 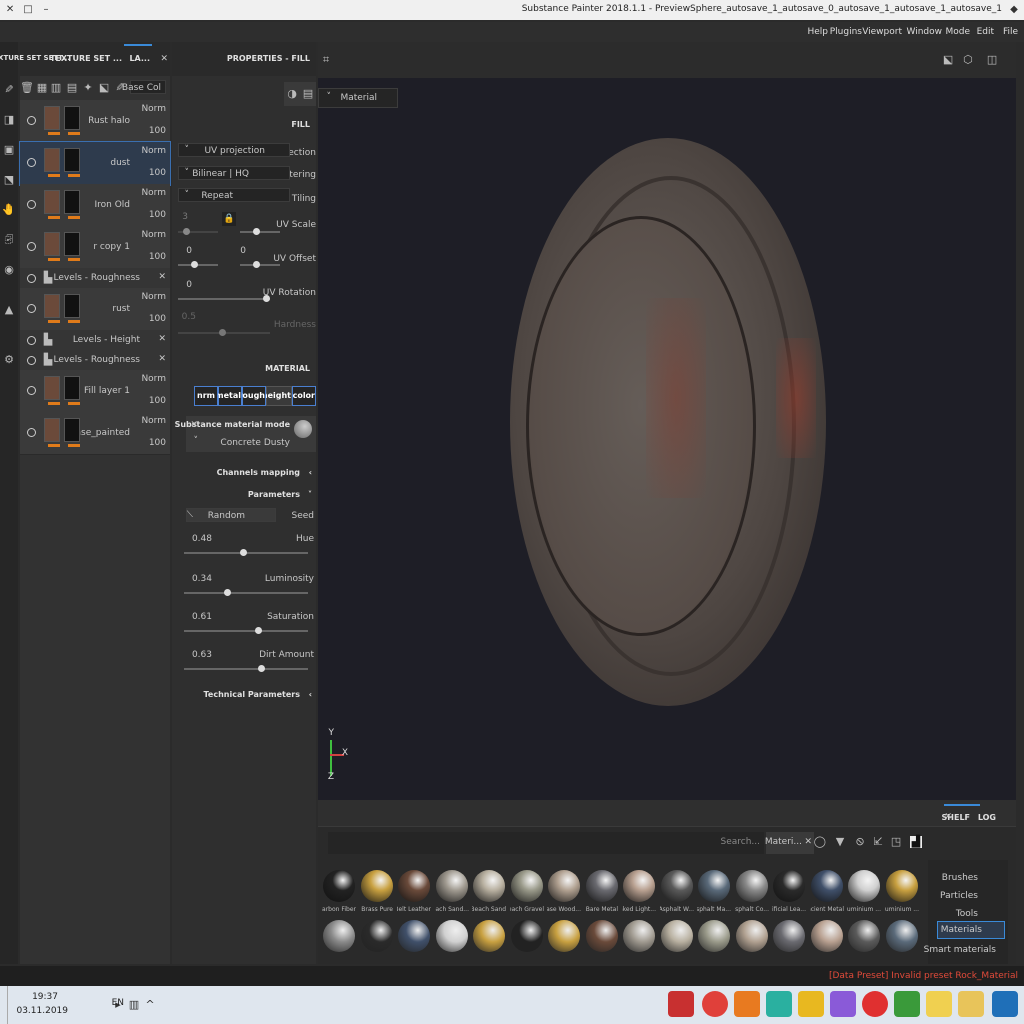 What do you see at coordinates (292, 93) in the screenshot?
I see `material-tab-icon: ◐` at bounding box center [292, 93].